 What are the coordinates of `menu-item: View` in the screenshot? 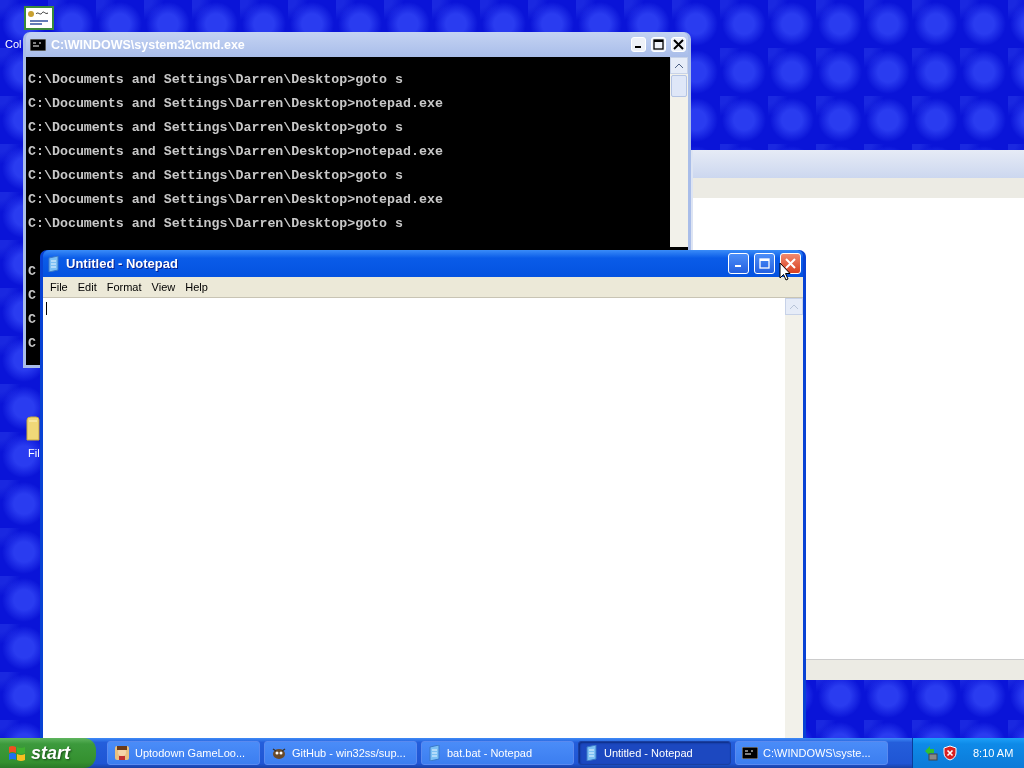 It's located at (163, 287).